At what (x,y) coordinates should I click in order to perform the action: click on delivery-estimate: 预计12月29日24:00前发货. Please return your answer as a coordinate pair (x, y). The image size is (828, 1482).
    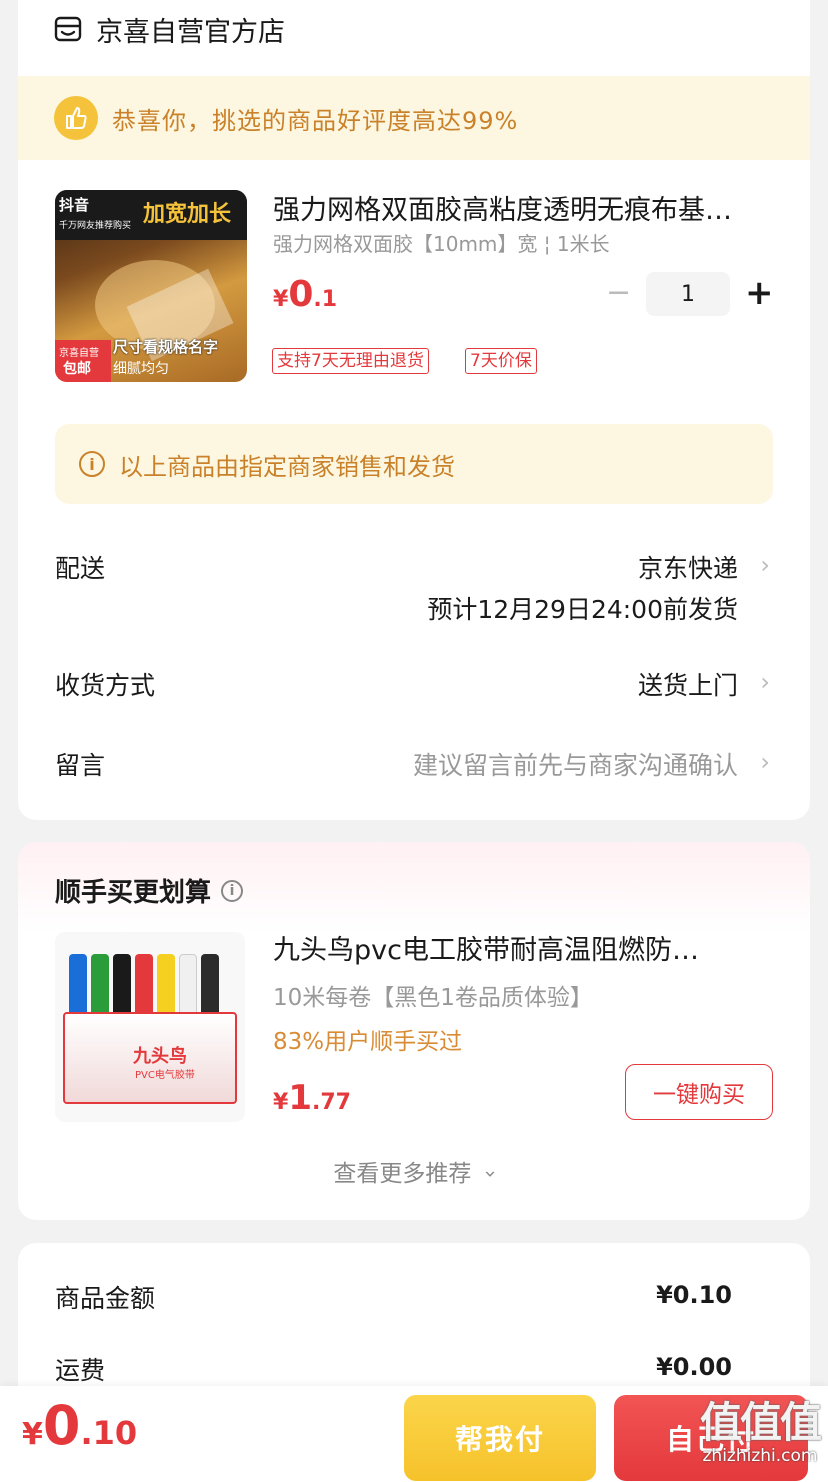
    Looking at the image, I should click on (582, 609).